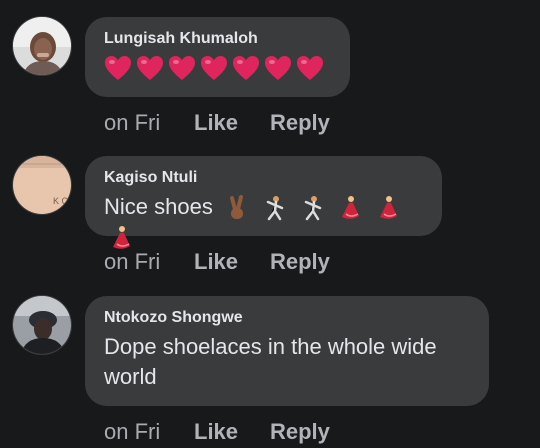 The width and height of the screenshot is (540, 448). I want to click on avatar: K C, so click(42, 185).